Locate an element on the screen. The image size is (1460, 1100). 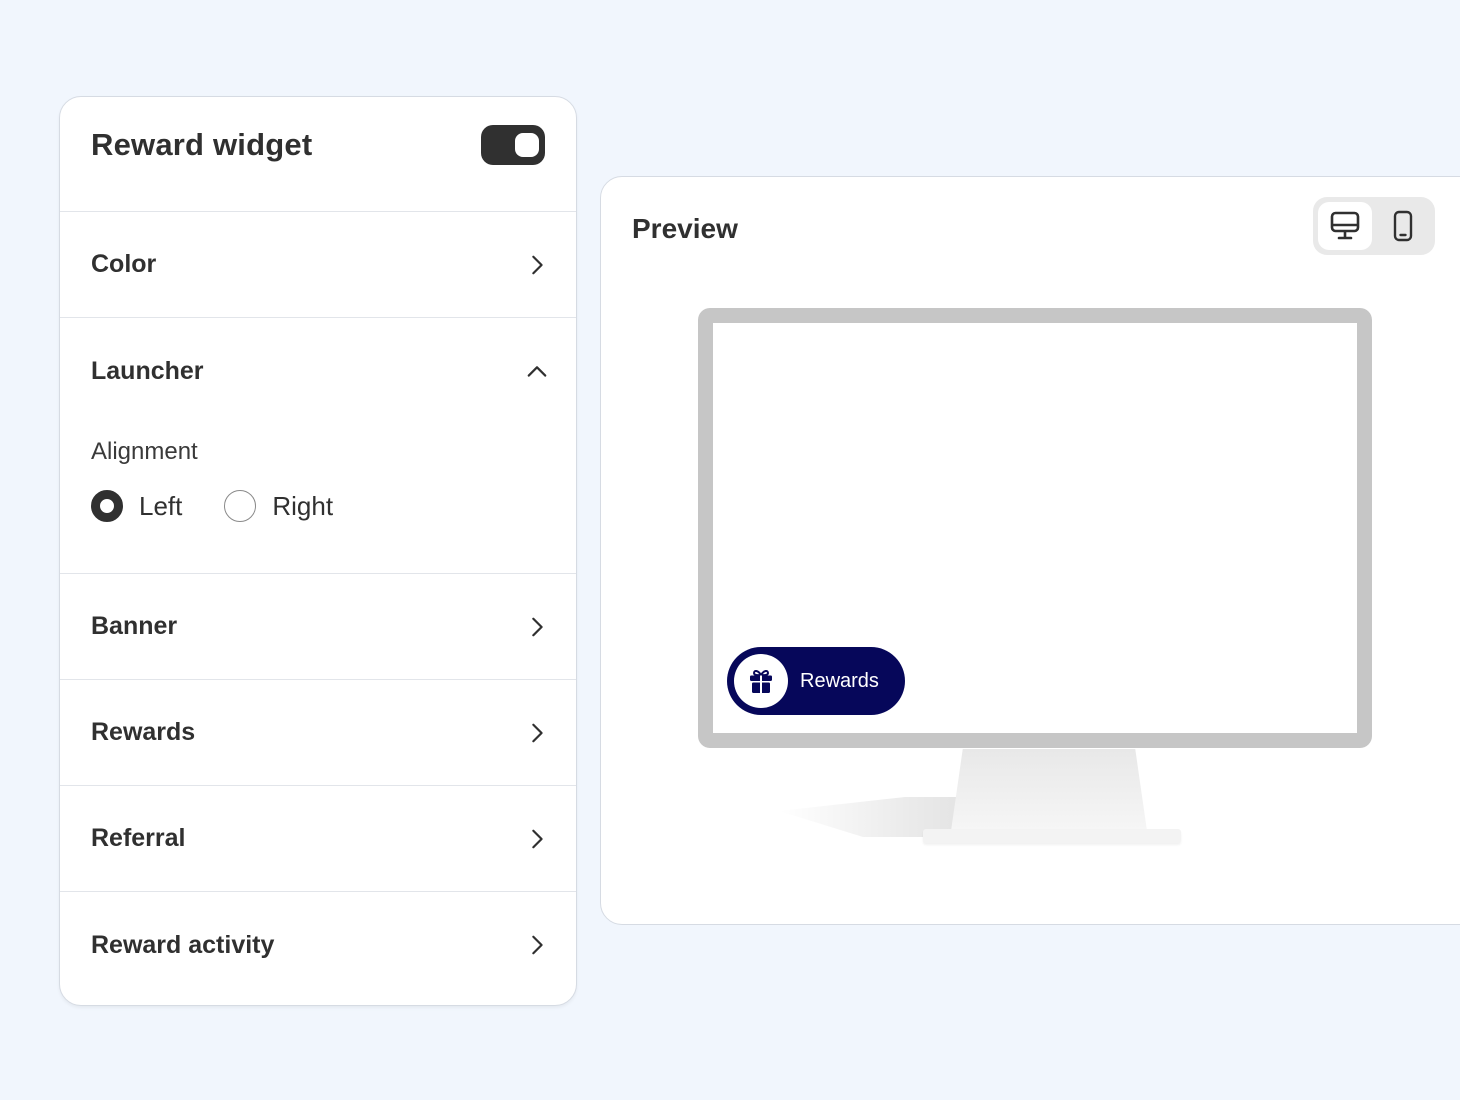
settings-title: Reward widget is located at coordinates (202, 144).